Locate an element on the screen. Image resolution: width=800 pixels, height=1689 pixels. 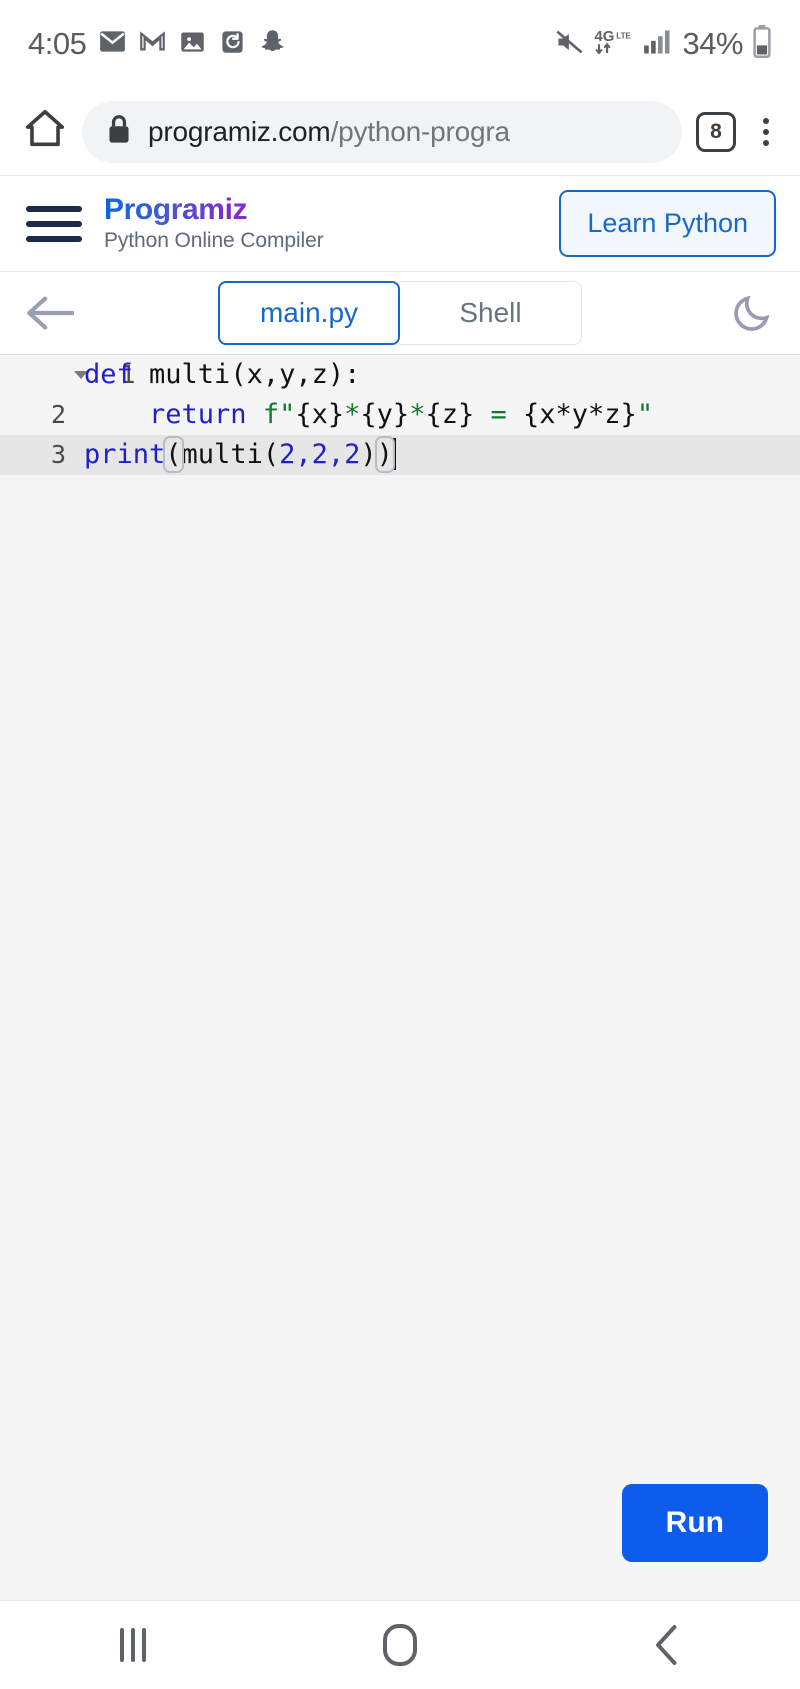
brand-block: Programiz Python Online Compiler is located at coordinates (214, 224).